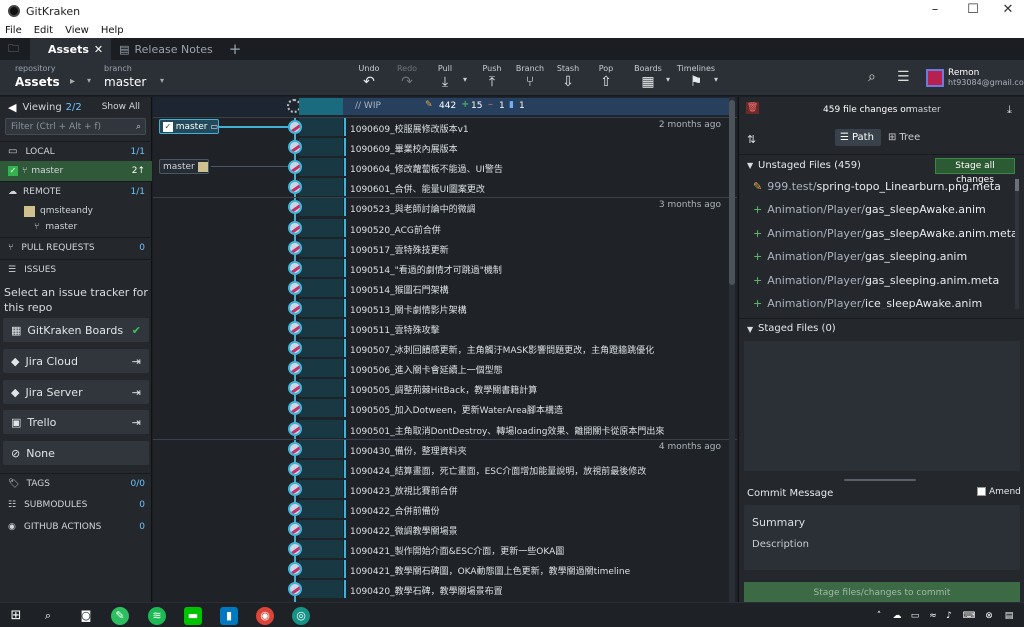 This screenshot has width=1024, height=627. I want to click on file-list-scrollbar, so click(1017, 244).